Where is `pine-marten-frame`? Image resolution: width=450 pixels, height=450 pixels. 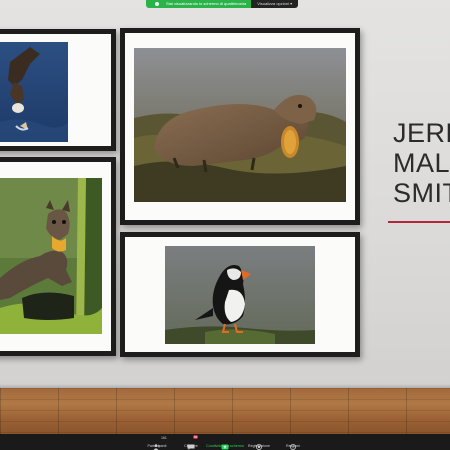 pine-marten-frame is located at coordinates (58, 256).